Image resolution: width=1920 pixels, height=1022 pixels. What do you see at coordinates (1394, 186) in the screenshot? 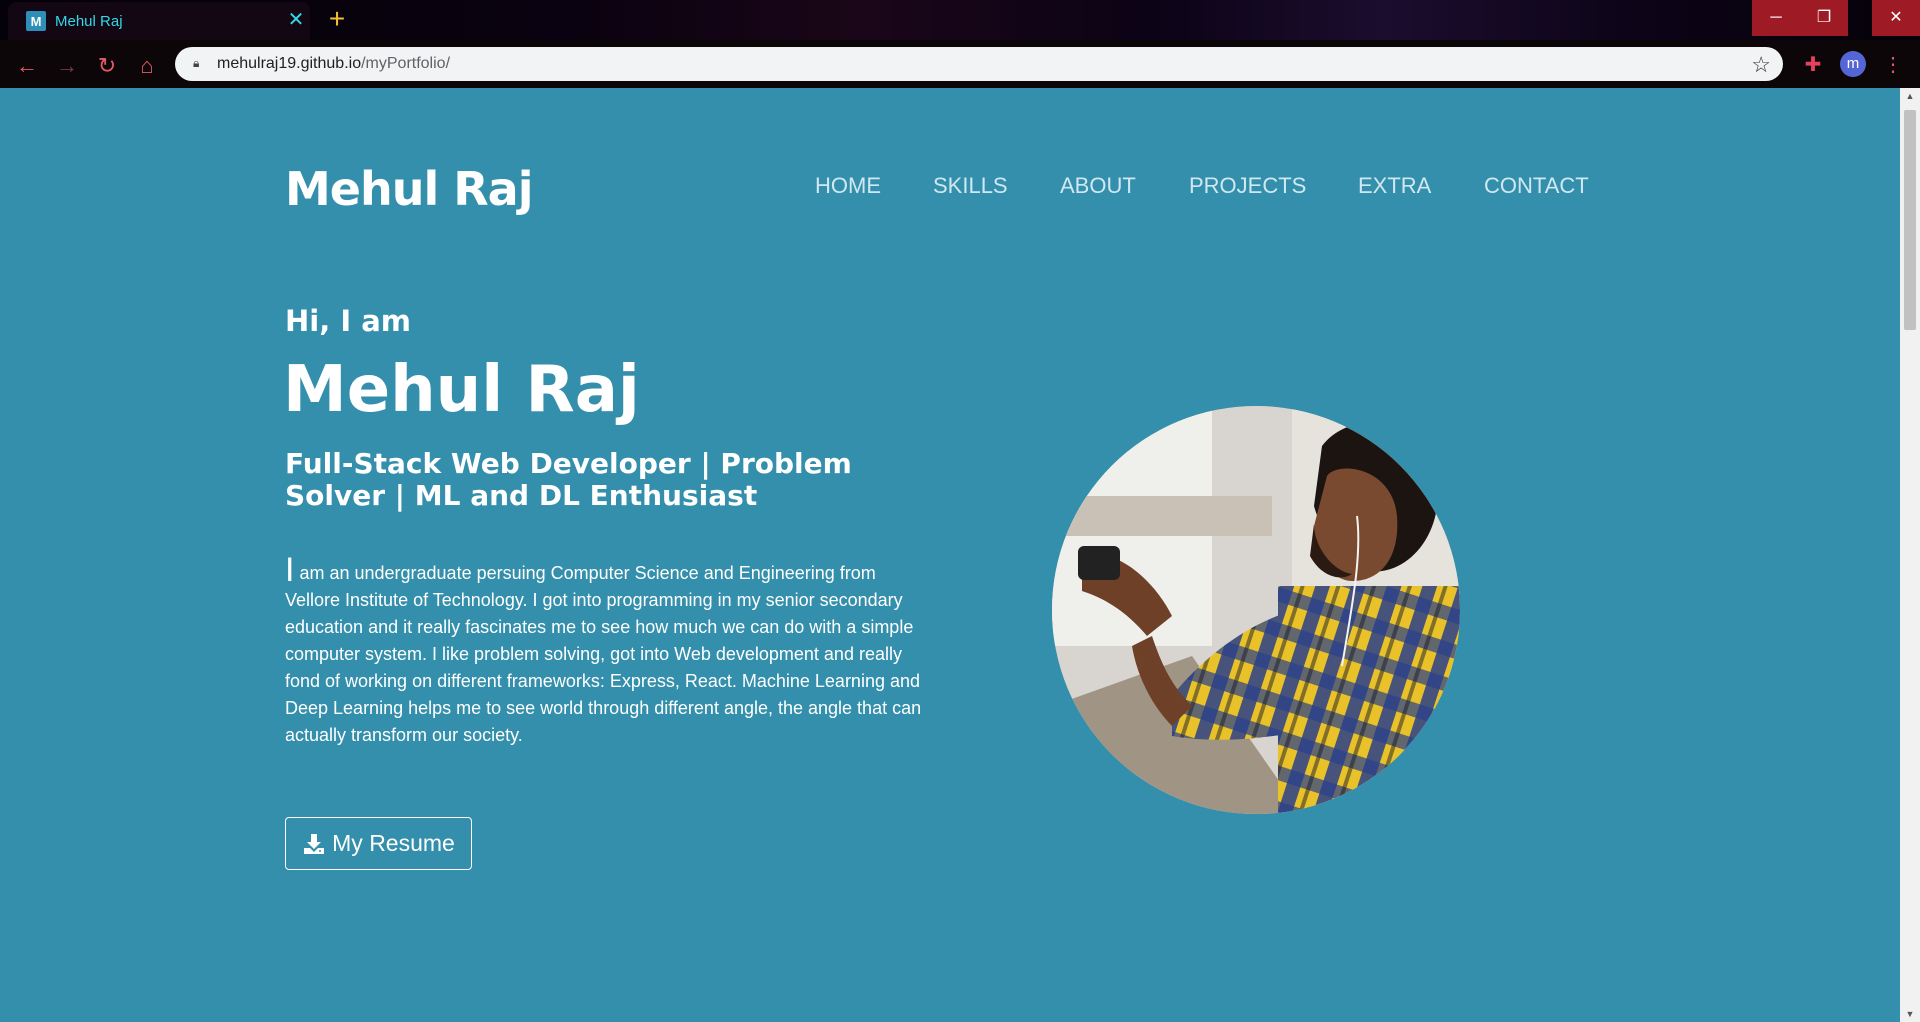
I see `nav-extra: EXTRA` at bounding box center [1394, 186].